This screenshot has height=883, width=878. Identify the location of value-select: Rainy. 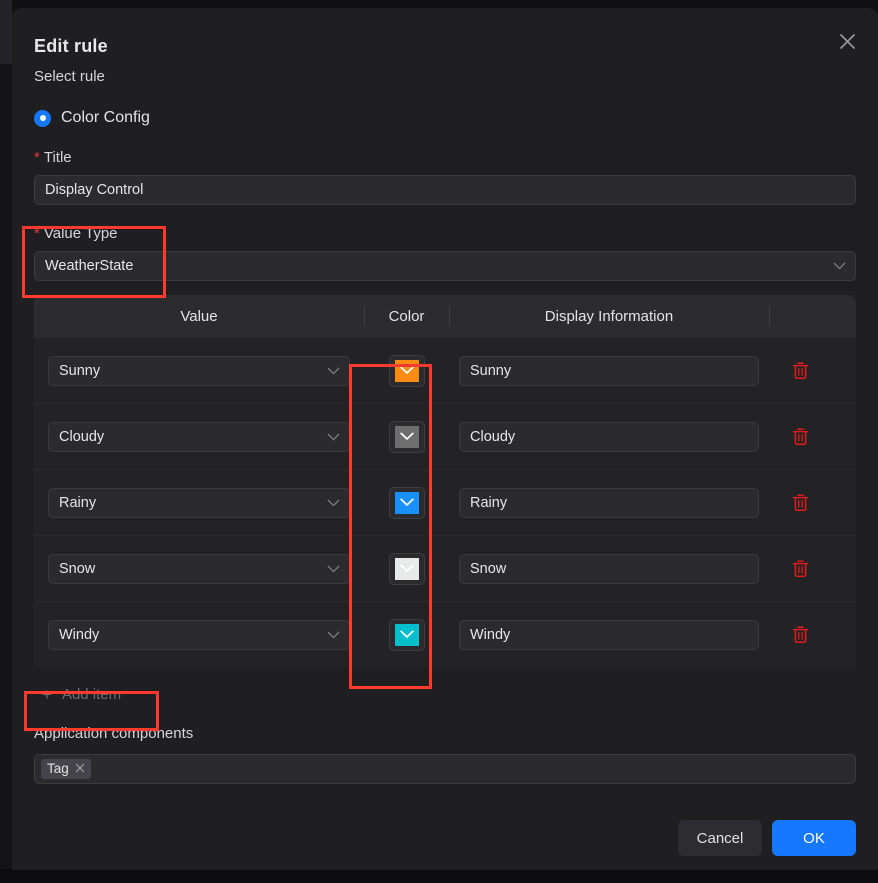
(199, 502).